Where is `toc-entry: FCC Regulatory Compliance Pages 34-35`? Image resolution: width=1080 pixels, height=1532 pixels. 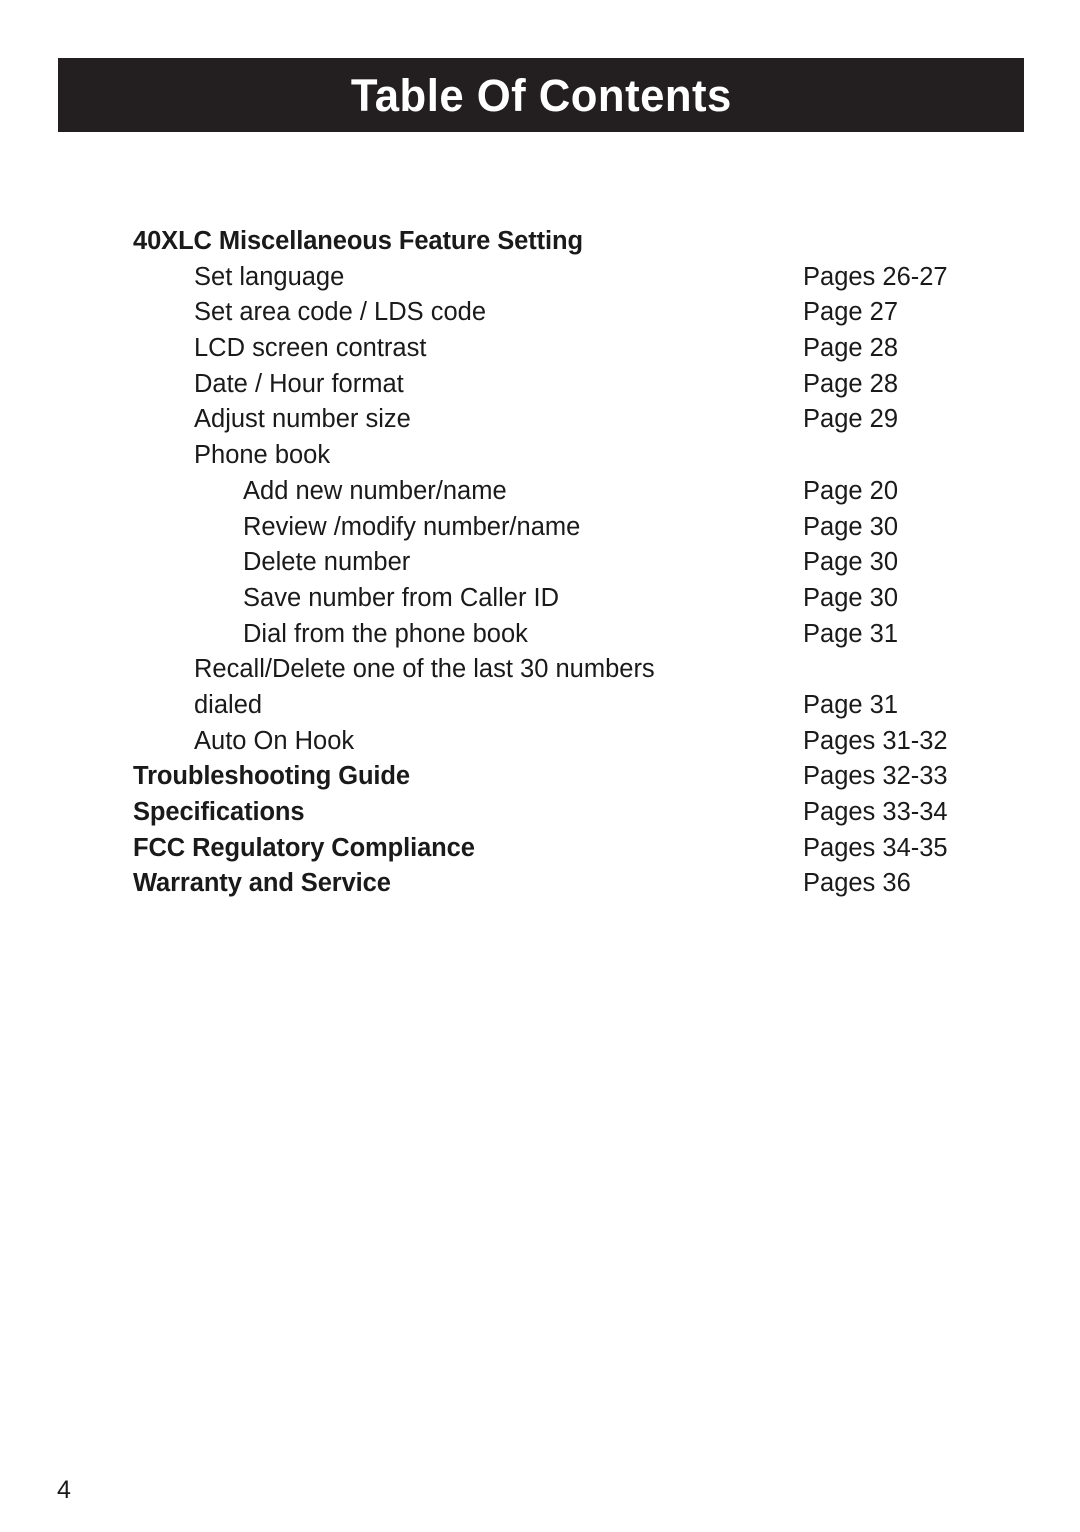
toc-entry: FCC Regulatory Compliance Pages 34-35 is located at coordinates (540, 849).